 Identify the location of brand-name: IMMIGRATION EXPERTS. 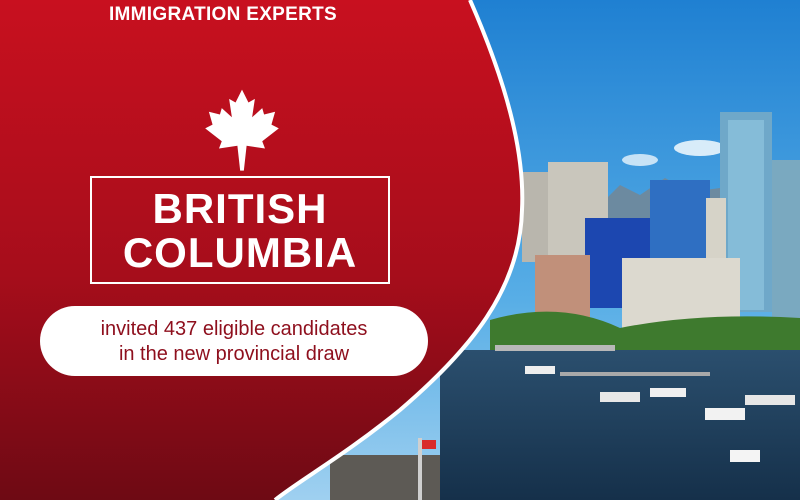
(223, 14).